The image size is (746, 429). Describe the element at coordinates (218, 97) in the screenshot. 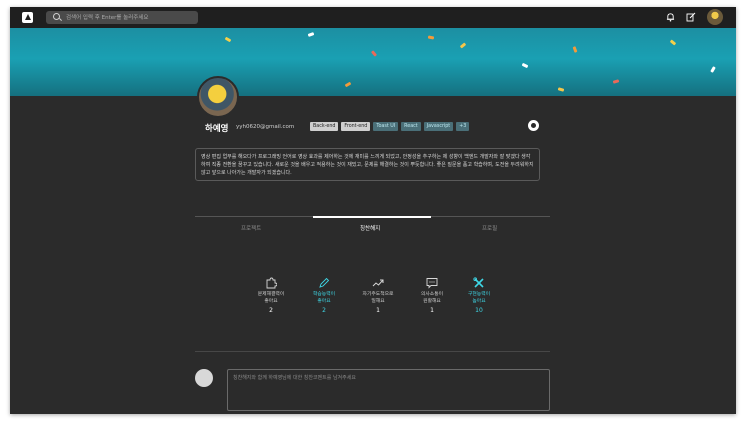

I see `profile-avatar` at that location.